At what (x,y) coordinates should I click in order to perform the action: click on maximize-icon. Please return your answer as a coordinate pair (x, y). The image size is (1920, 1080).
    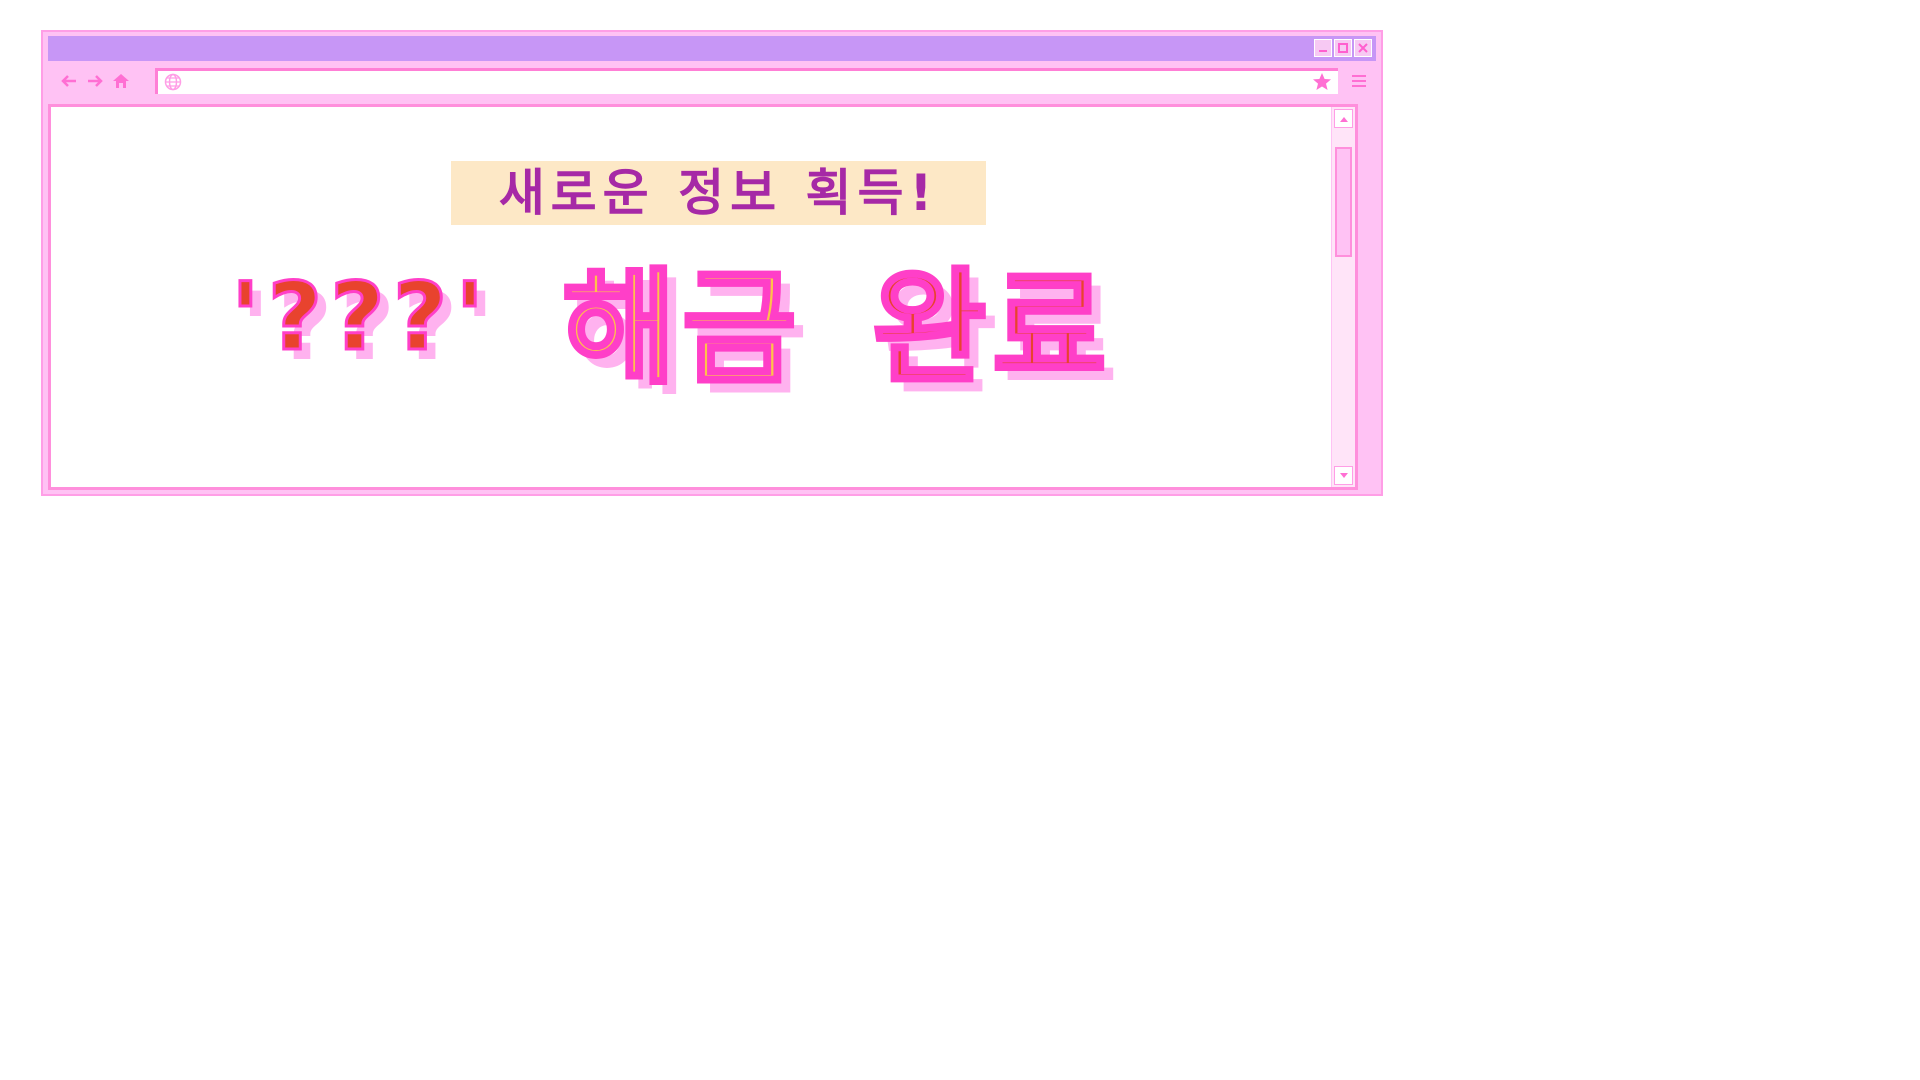
    Looking at the image, I should click on (1343, 48).